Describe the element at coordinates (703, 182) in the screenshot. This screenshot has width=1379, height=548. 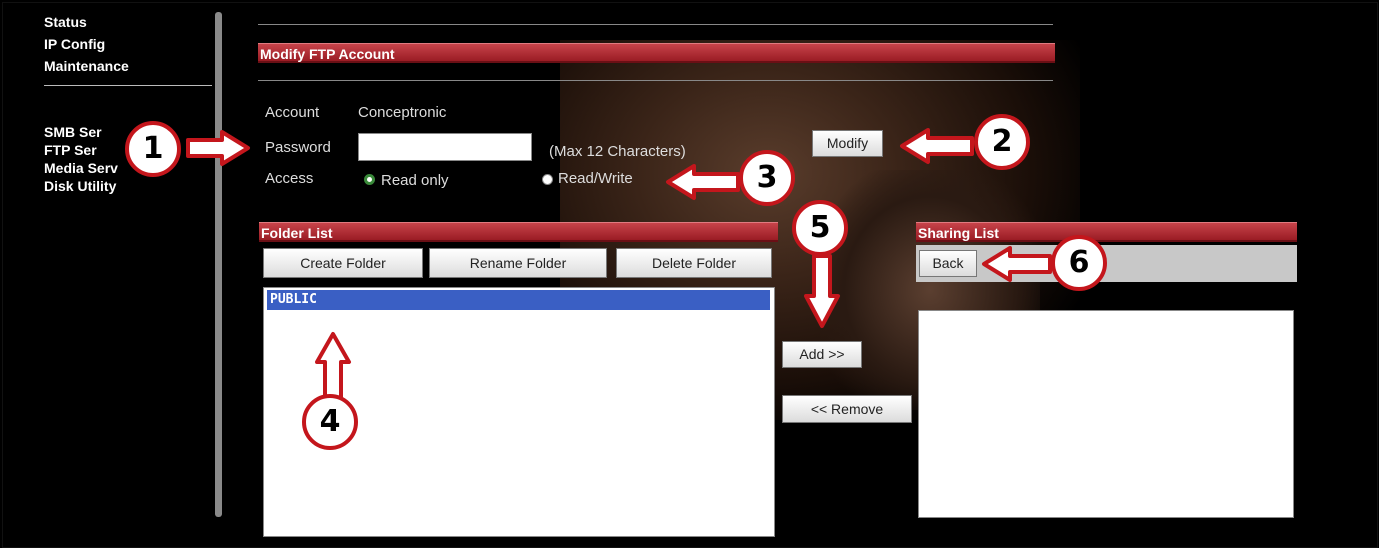
I see `arrow-3-icon` at that location.